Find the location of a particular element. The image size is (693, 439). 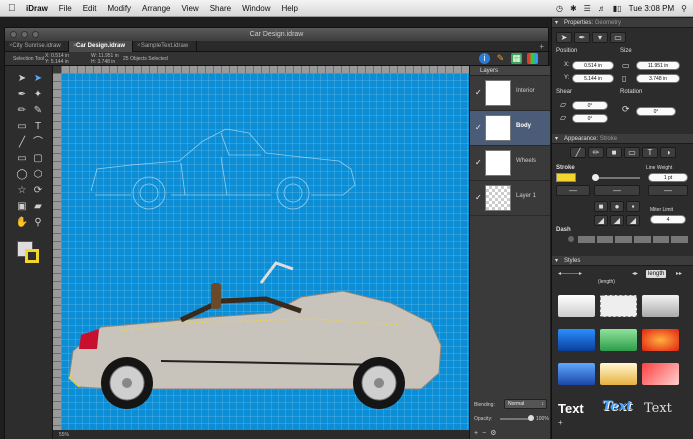

pen-inspector-icon: ✒ is located at coordinates (582, 37).